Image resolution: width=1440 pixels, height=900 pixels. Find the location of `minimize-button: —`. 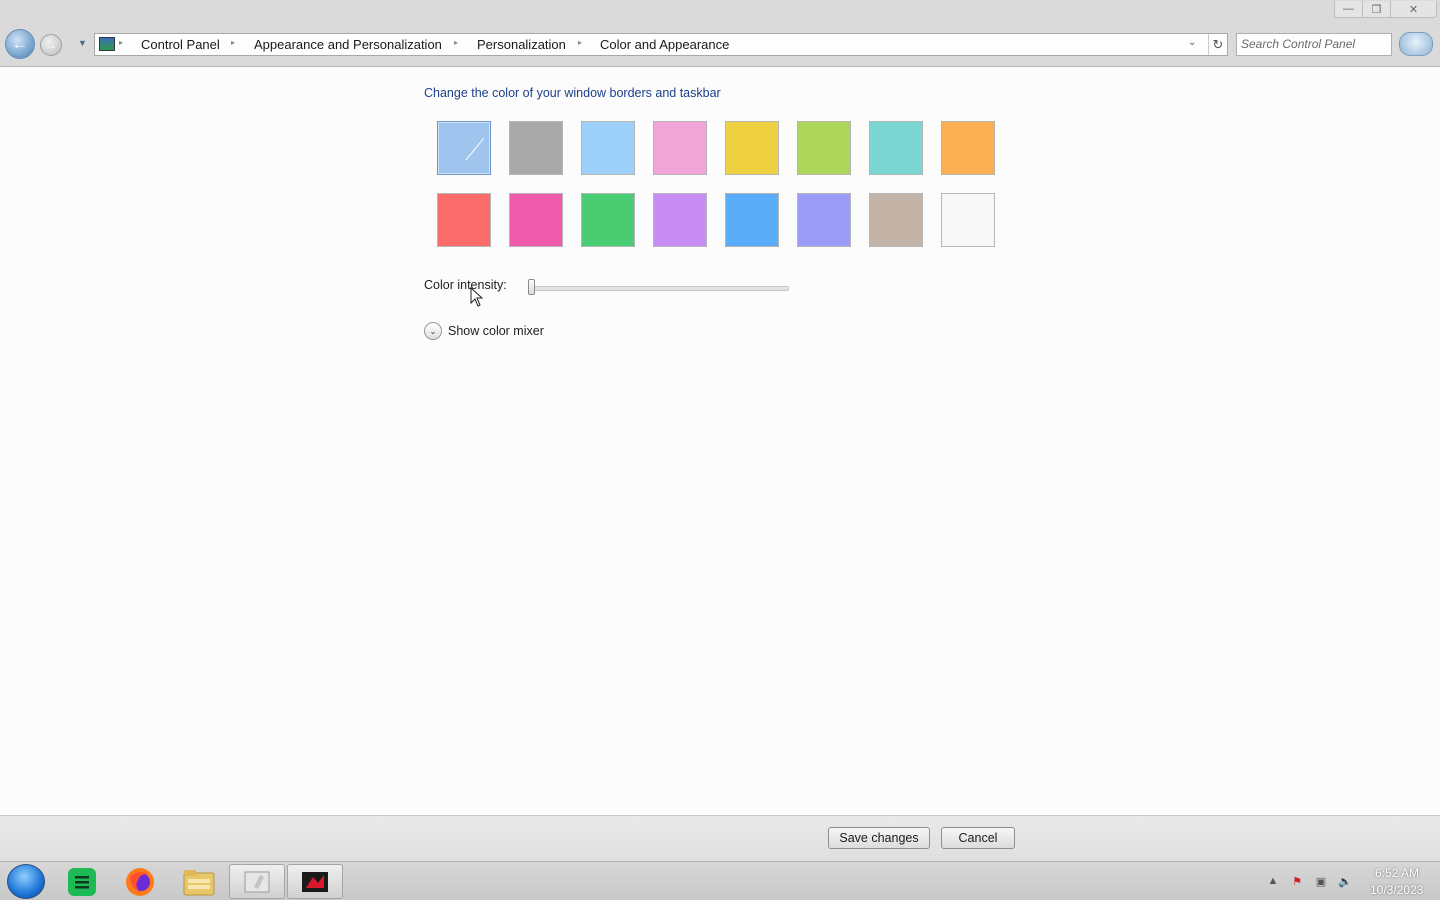

minimize-button: — is located at coordinates (1348, 9).